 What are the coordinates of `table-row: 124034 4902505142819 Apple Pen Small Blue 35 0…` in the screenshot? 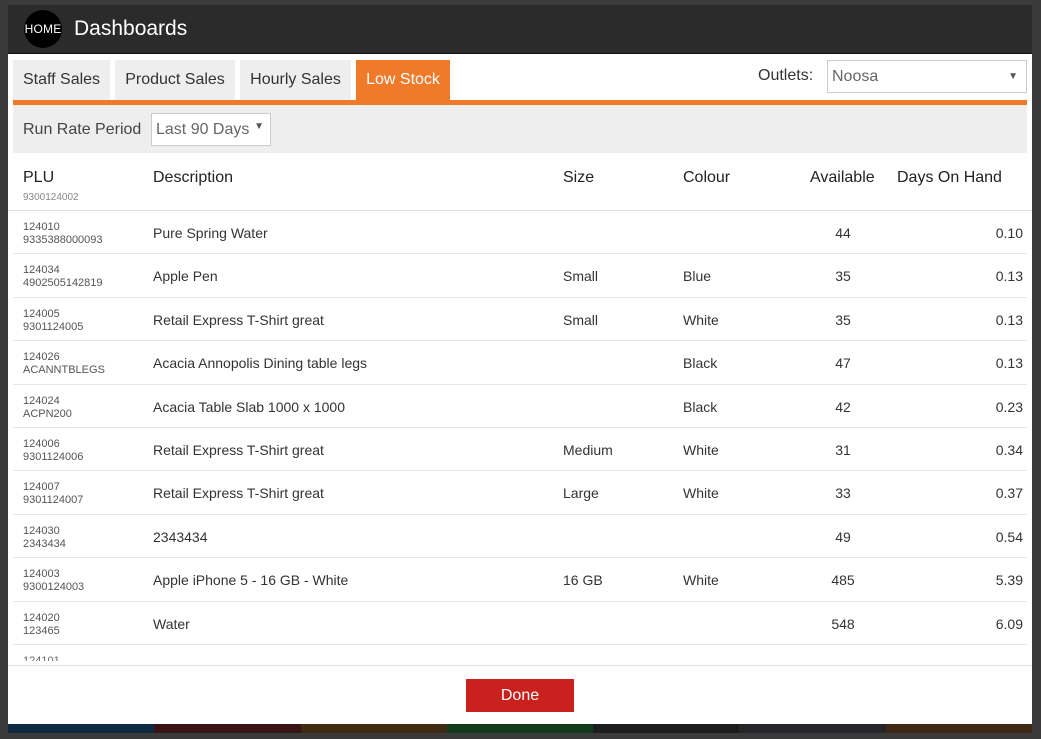 It's located at (520, 276).